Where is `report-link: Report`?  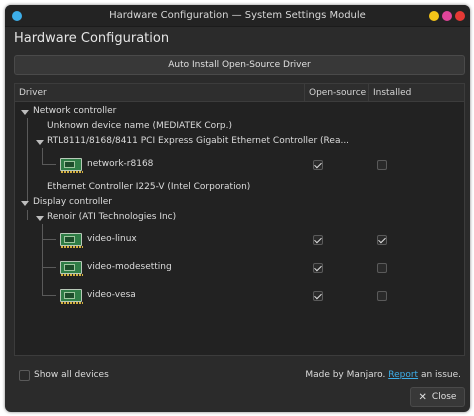 report-link: Report is located at coordinates (403, 375).